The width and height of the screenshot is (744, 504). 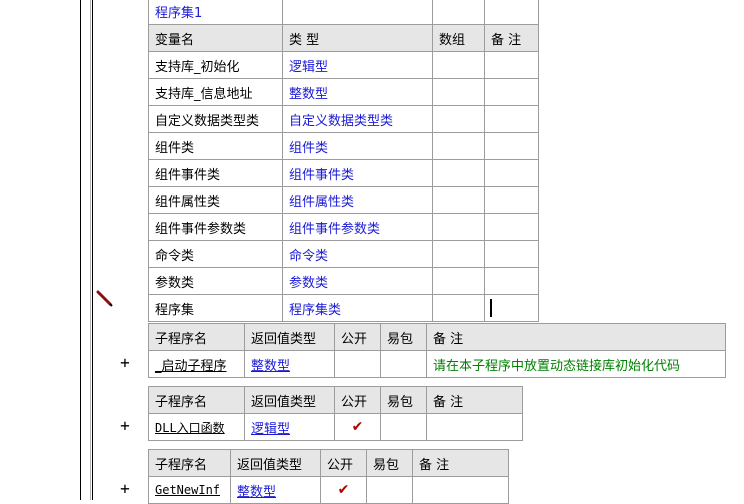 What do you see at coordinates (104, 298) in the screenshot?
I see `pencil-icon` at bounding box center [104, 298].